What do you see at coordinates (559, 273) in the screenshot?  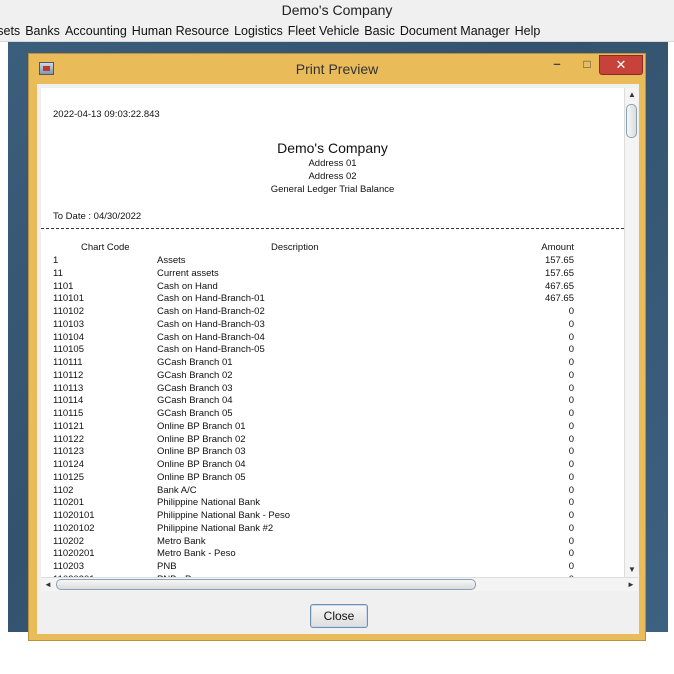 I see `row-amount: 157.65` at bounding box center [559, 273].